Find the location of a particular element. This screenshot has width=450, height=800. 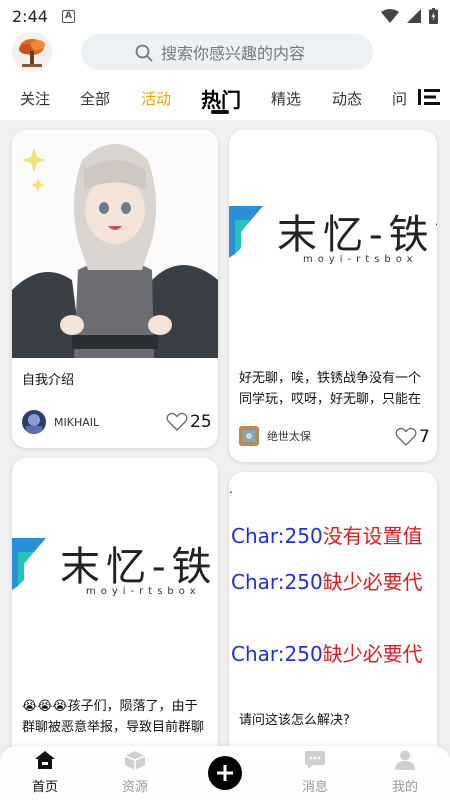

tab-follow: 关注 is located at coordinates (35, 98).